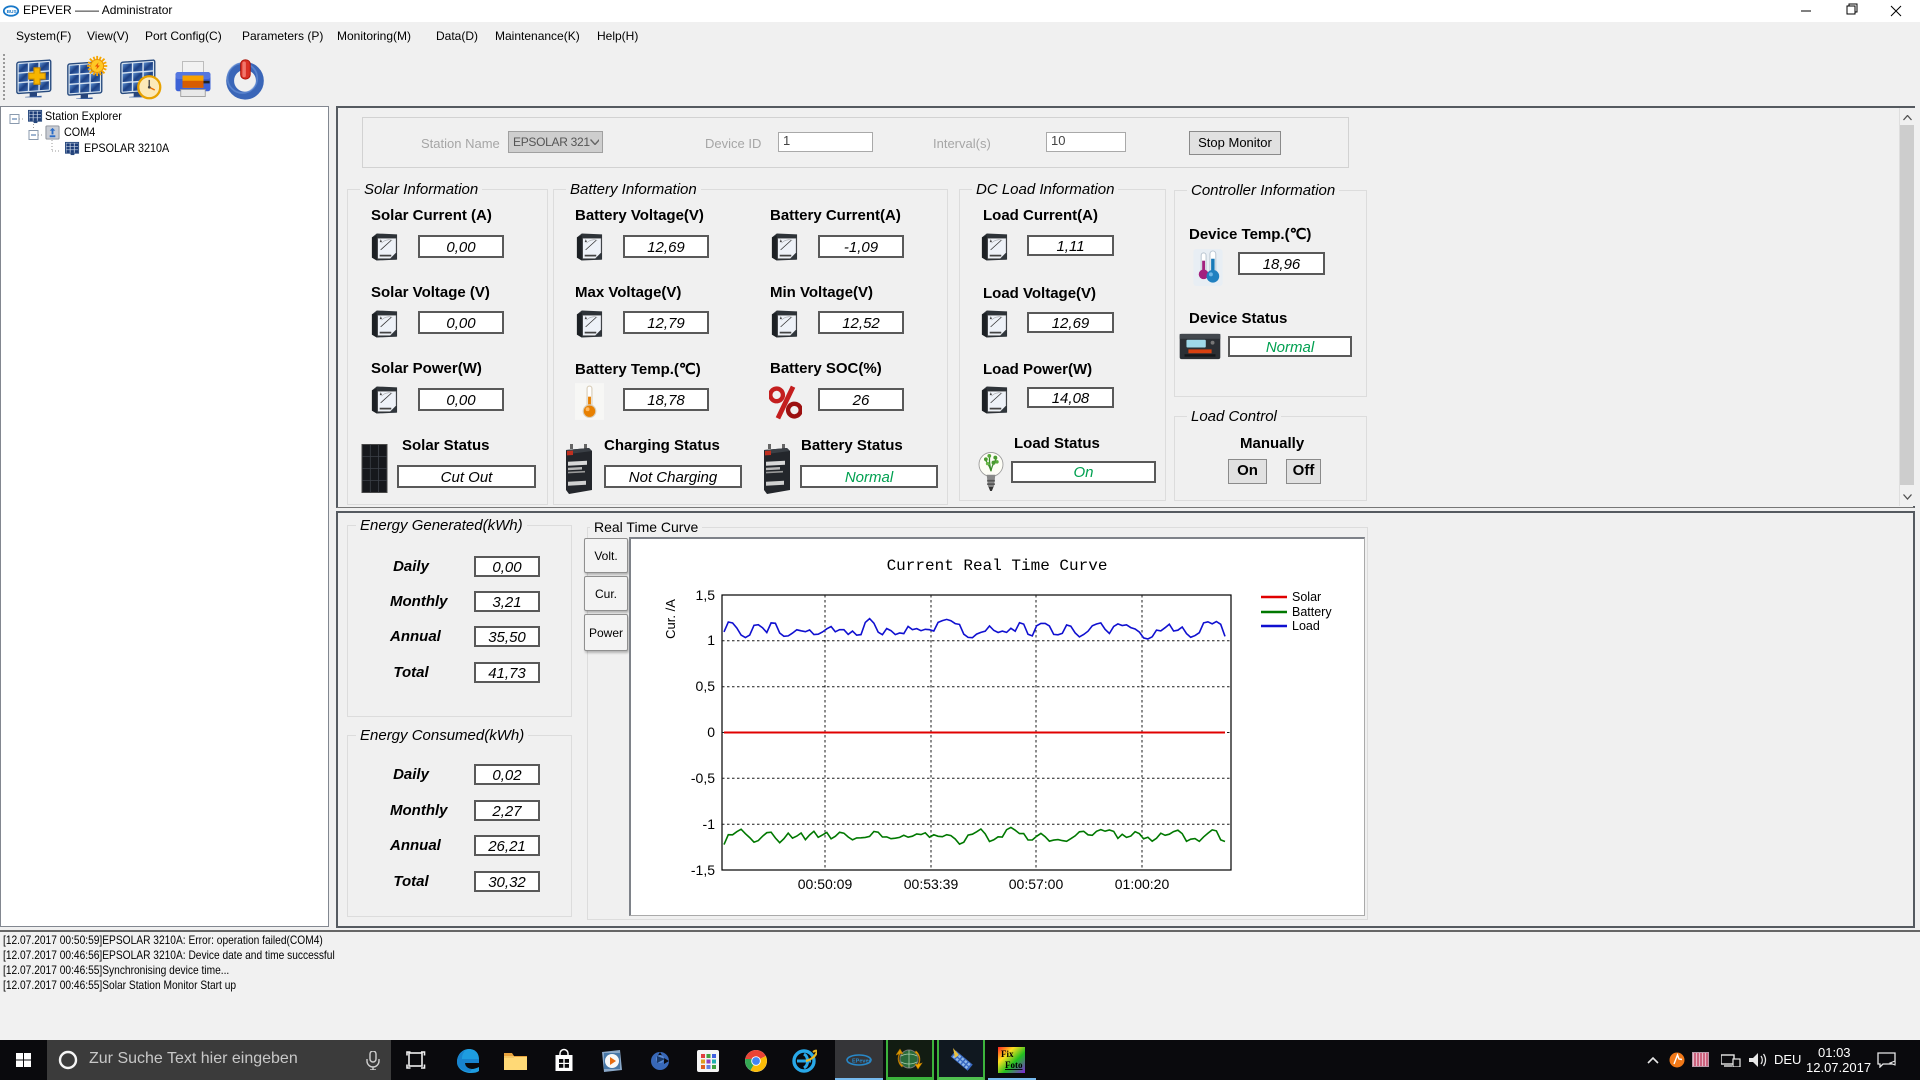  What do you see at coordinates (703, 870) in the screenshot?
I see `svg-text: -1,5` at bounding box center [703, 870].